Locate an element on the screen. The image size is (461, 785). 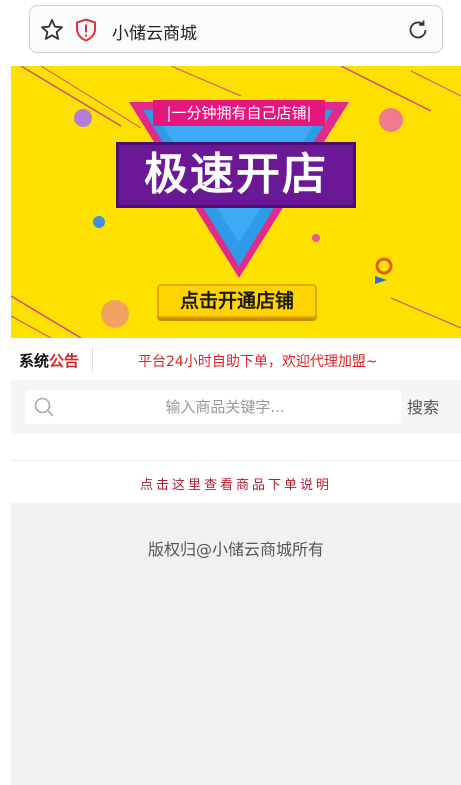
search-bar: 搜索 is located at coordinates (236, 407).